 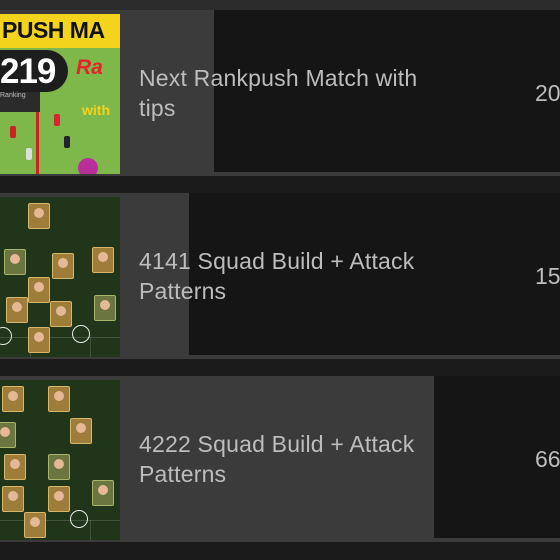 What do you see at coordinates (547, 92) in the screenshot?
I see `video-count: 20` at bounding box center [547, 92].